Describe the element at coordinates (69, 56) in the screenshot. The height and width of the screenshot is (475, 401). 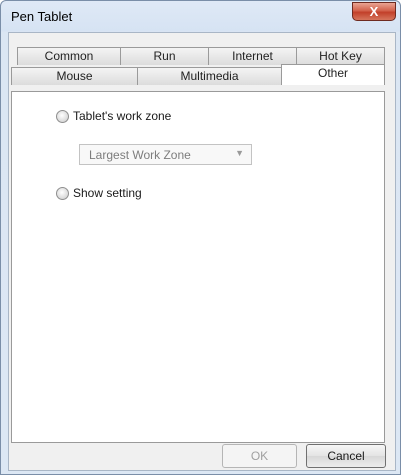
I see `tab-common: Common` at that location.